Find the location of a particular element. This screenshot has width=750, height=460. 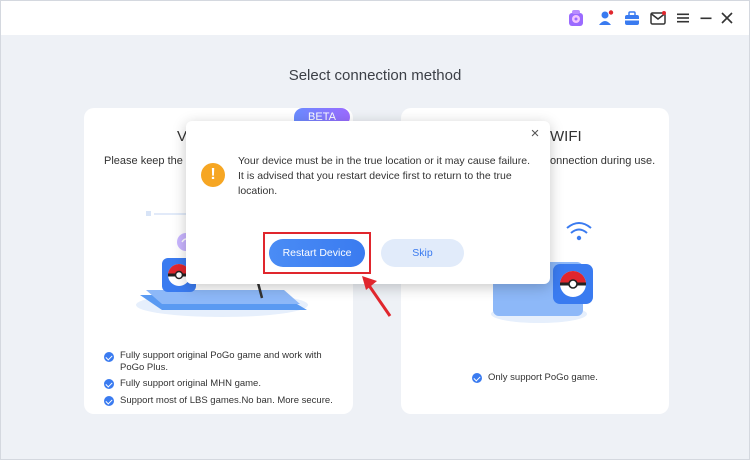

skip-button: Skip is located at coordinates (422, 253).